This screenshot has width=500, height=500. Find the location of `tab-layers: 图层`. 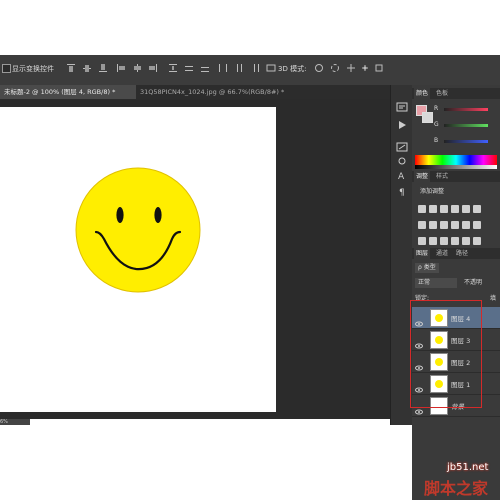

tab-layers: 图层 is located at coordinates (422, 253).